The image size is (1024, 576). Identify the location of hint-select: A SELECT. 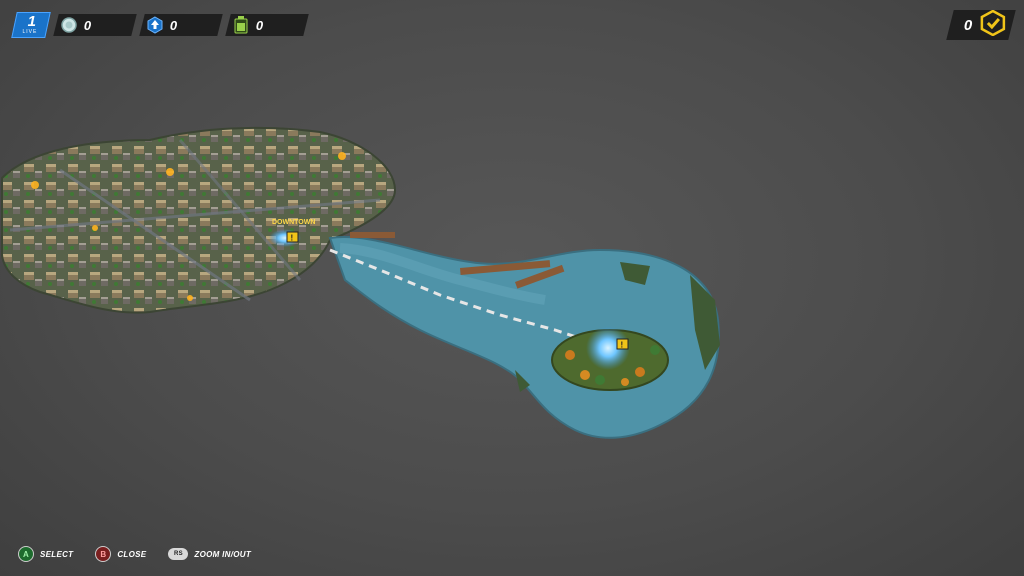
(45, 554).